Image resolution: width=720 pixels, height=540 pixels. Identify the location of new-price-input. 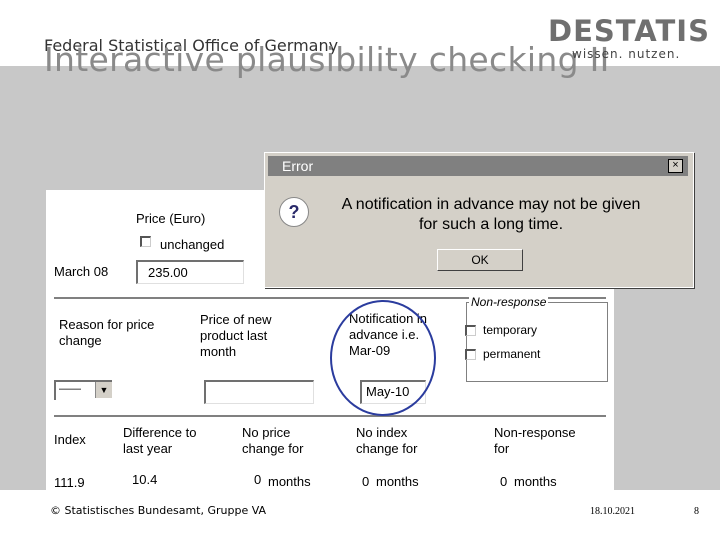
(259, 392).